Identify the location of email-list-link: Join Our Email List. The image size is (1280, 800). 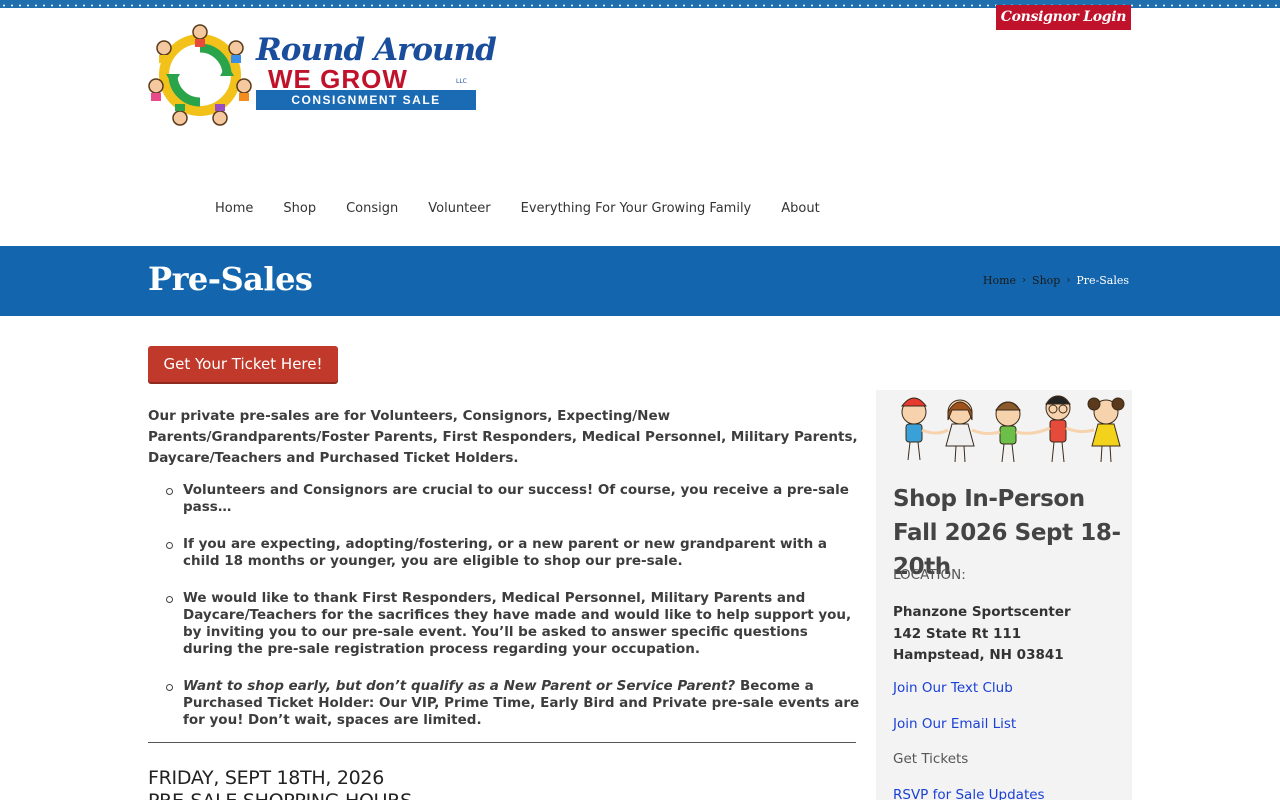
(954, 724).